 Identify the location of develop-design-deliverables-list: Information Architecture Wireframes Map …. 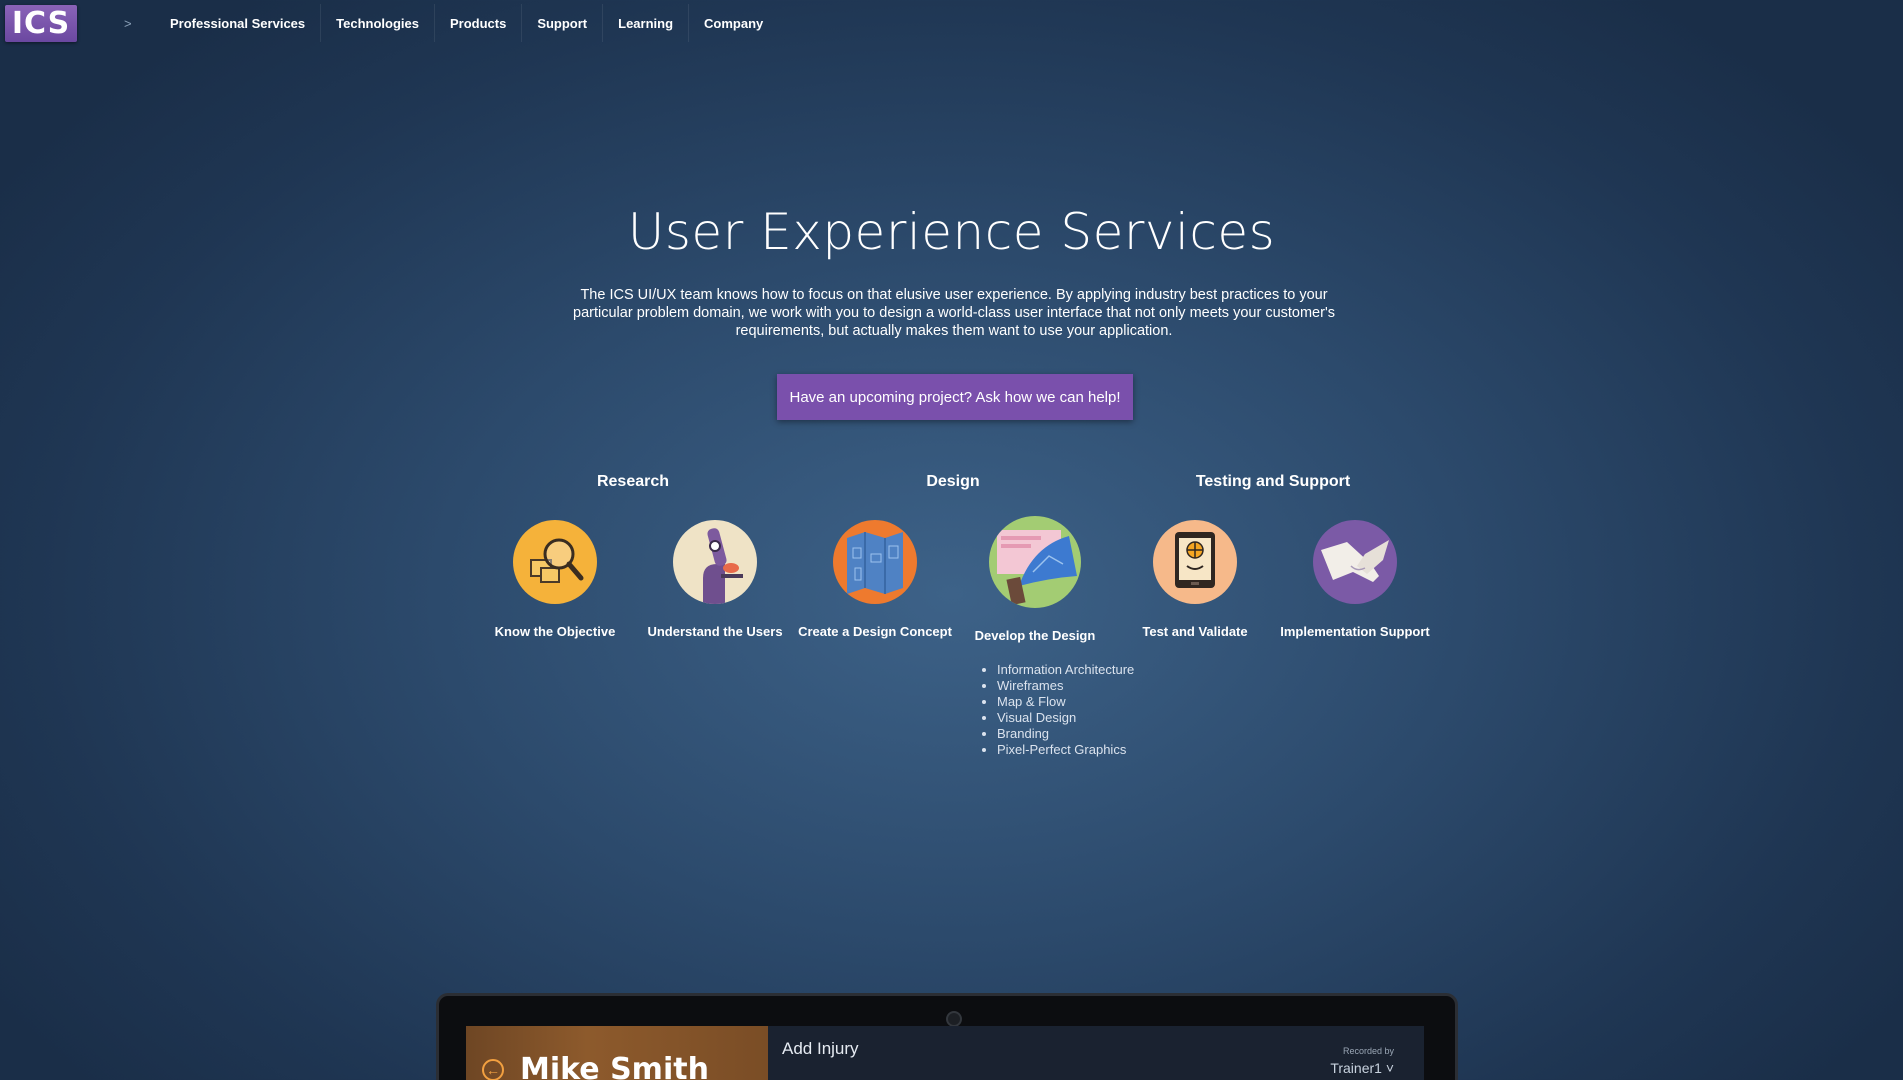
(1059, 710).